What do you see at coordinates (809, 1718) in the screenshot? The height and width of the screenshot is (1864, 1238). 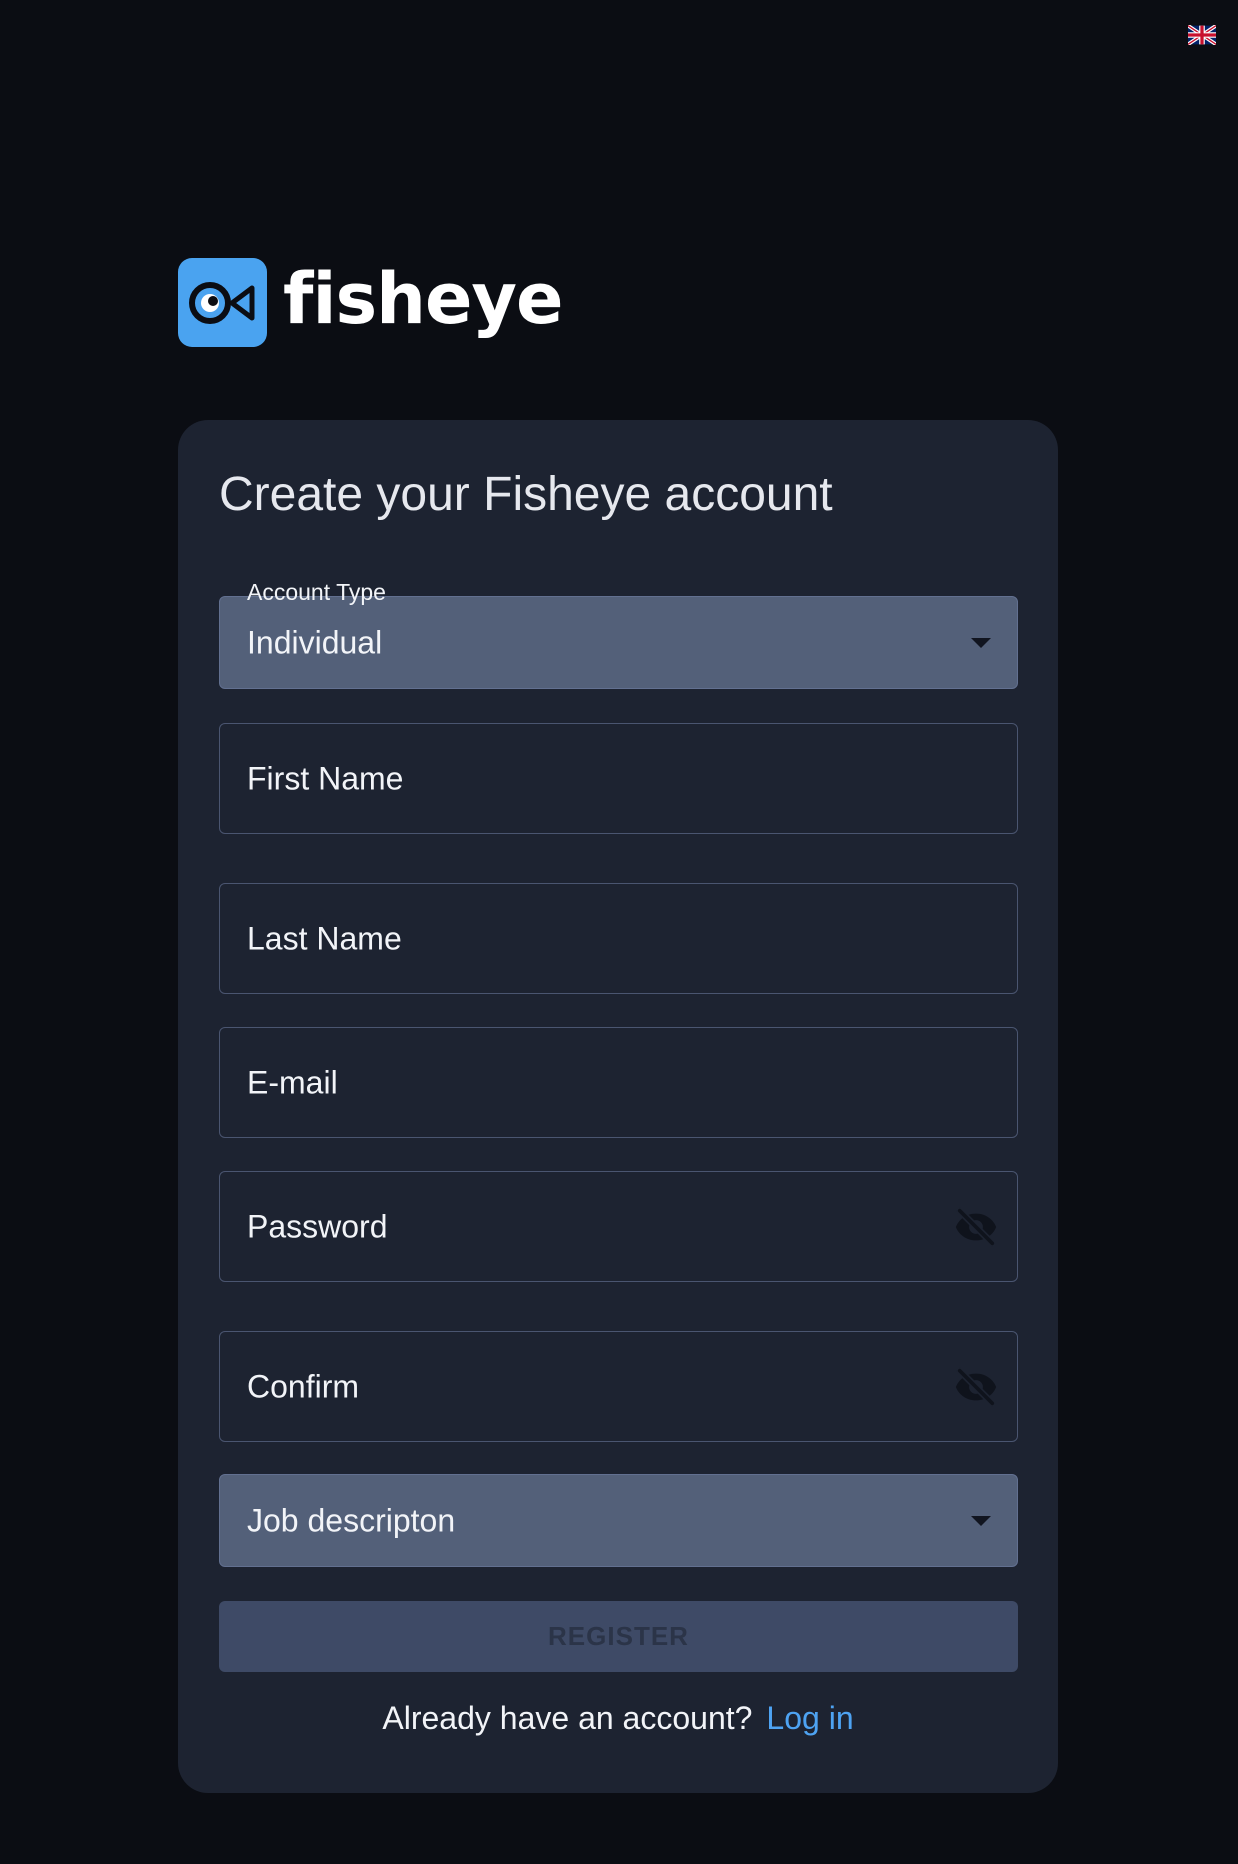 I see `login-link: Log in` at bounding box center [809, 1718].